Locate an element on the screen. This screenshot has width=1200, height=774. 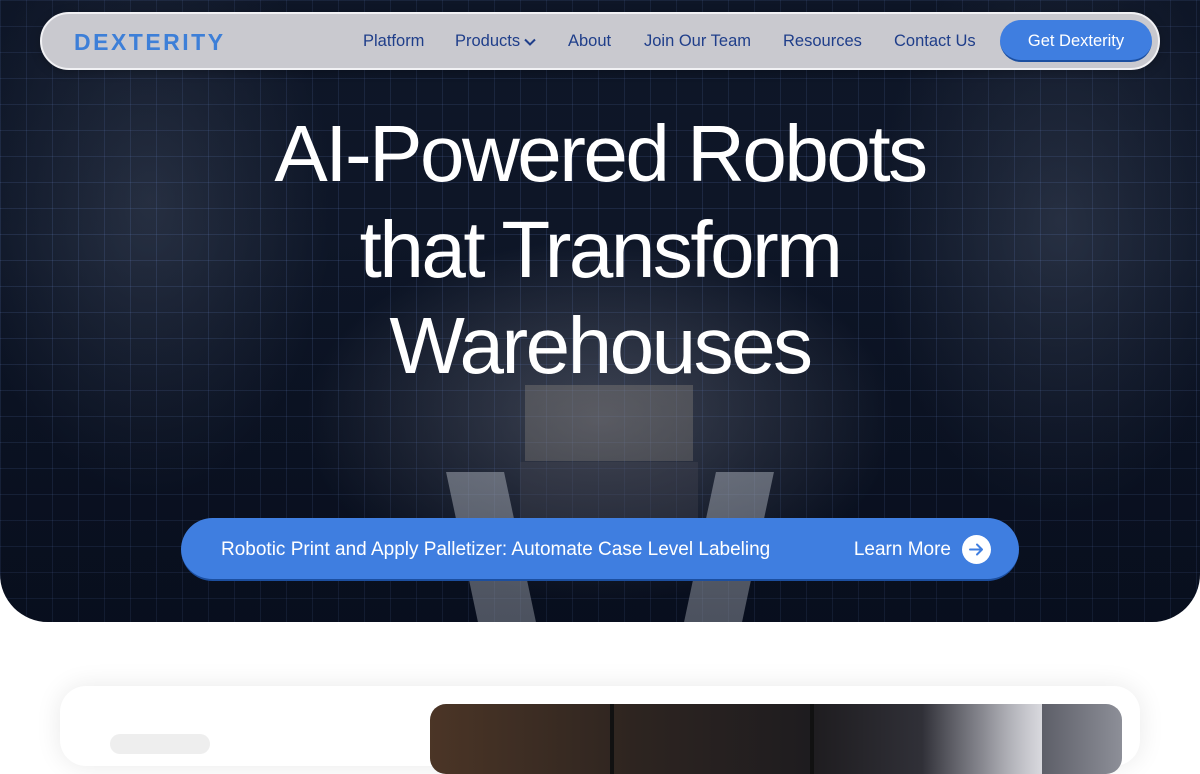
nav-resources: Resources is located at coordinates (822, 41).